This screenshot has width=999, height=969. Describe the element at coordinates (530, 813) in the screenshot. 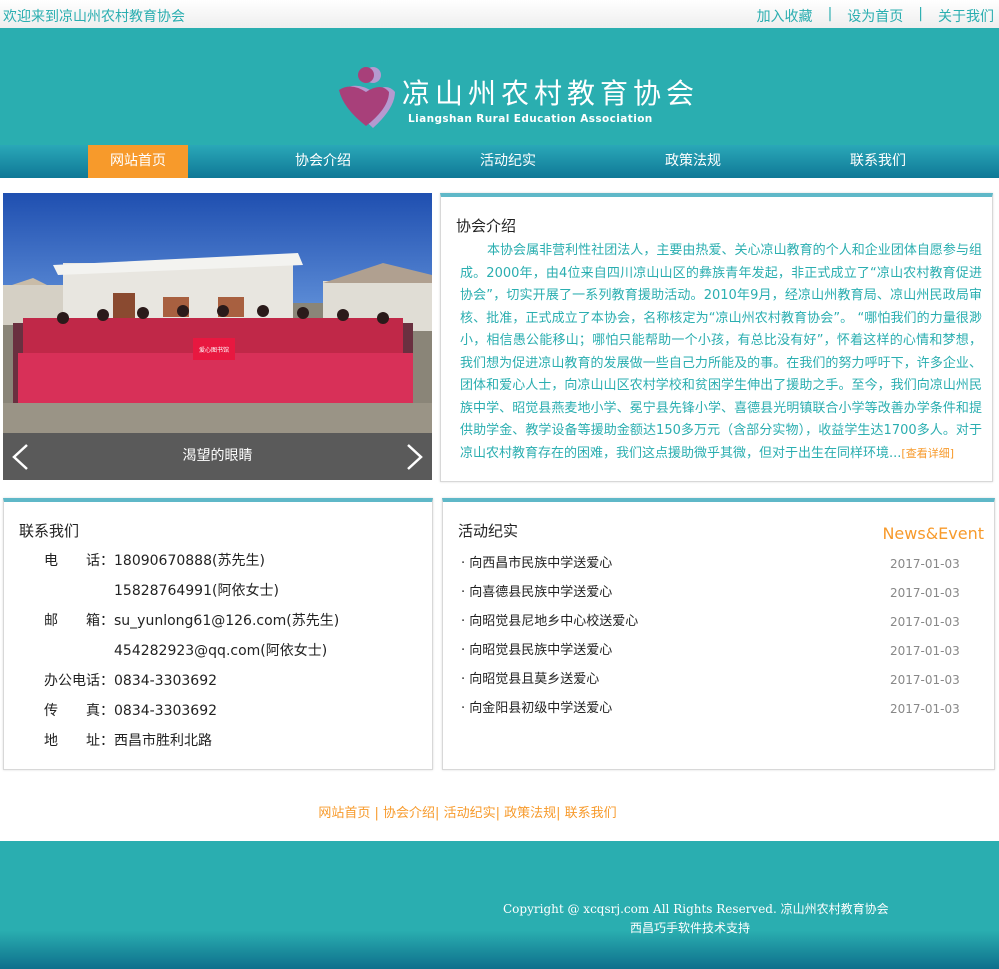

I see `footer-link-policy: 政策法规` at that location.